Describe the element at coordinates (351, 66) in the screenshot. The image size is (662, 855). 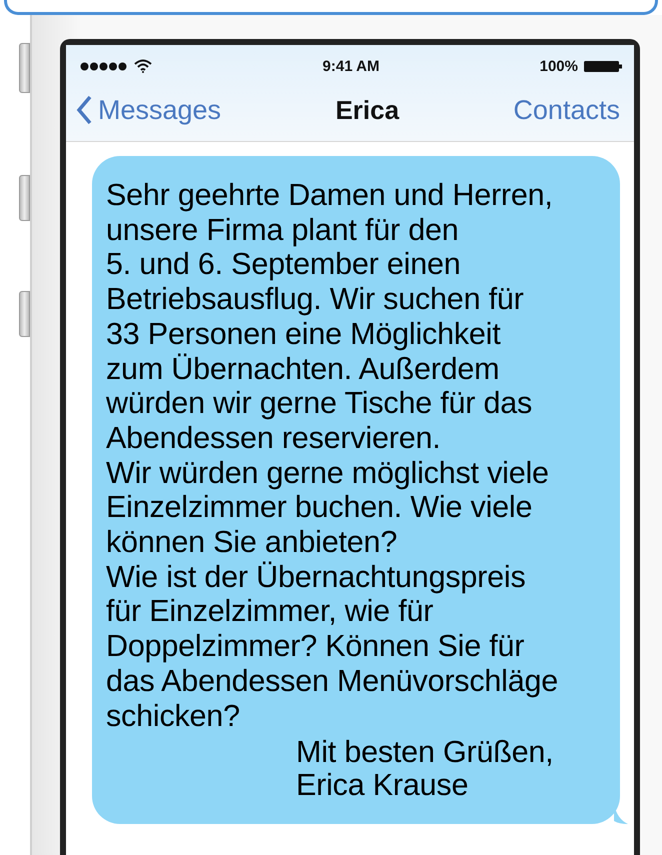
I see `status-time: 9:41 AM` at that location.